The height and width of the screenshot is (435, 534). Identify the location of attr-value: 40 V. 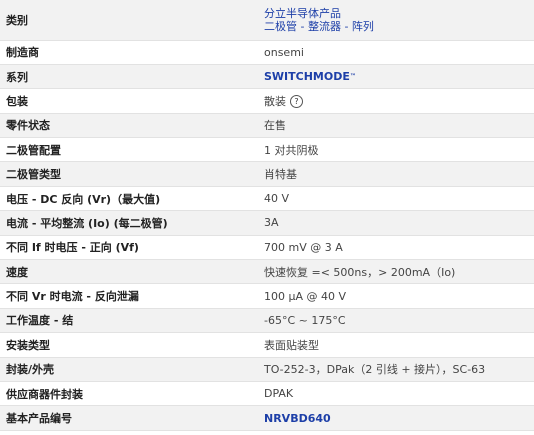
(395, 199).